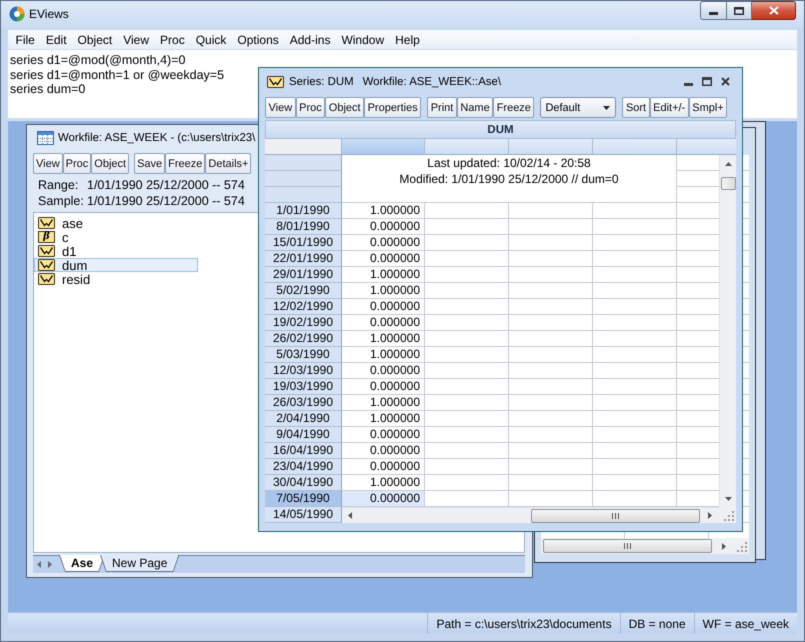  What do you see at coordinates (95, 39) in the screenshot?
I see `menu-item: Object` at bounding box center [95, 39].